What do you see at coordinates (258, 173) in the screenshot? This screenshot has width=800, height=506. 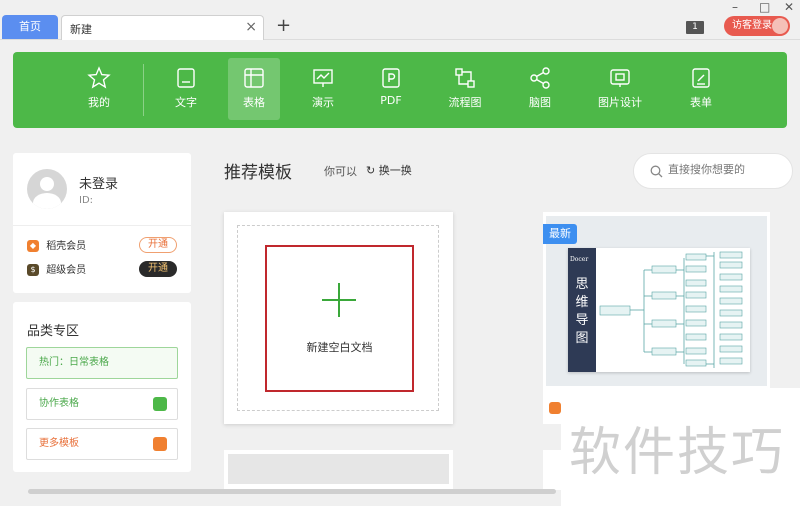 I see `page-title: 推荐模板` at bounding box center [258, 173].